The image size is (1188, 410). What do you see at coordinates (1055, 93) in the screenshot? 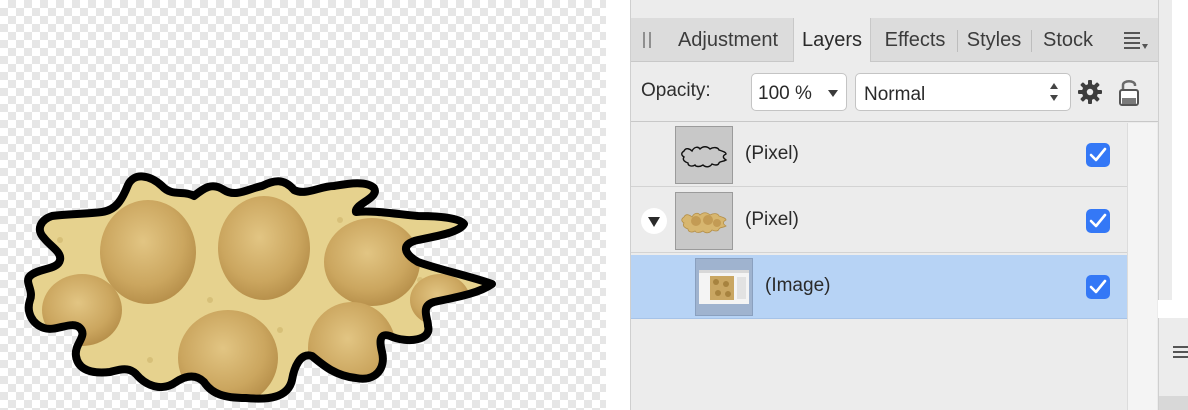
I see `stepper-icon` at bounding box center [1055, 93].